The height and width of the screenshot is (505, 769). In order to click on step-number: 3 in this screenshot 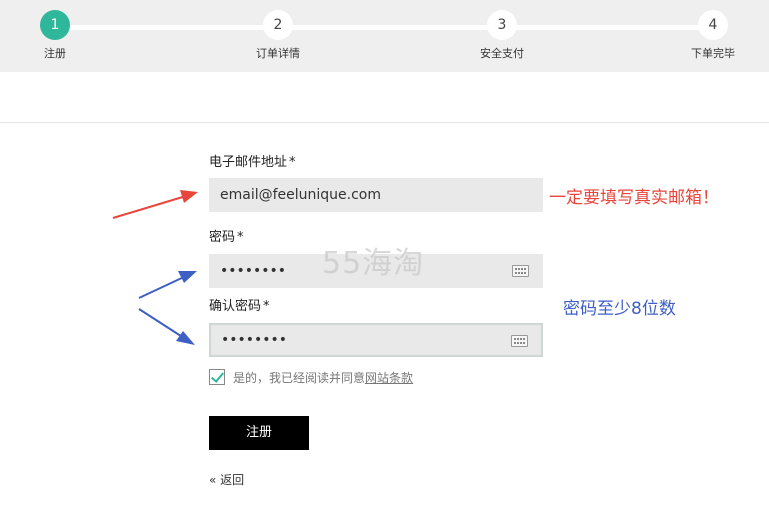, I will do `click(502, 25)`.